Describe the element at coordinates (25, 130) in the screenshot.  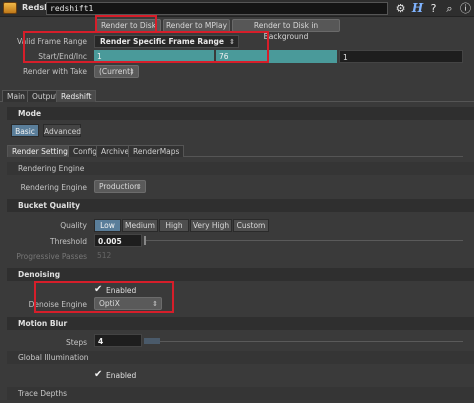
I see `mode-tab-basic: Basic` at that location.